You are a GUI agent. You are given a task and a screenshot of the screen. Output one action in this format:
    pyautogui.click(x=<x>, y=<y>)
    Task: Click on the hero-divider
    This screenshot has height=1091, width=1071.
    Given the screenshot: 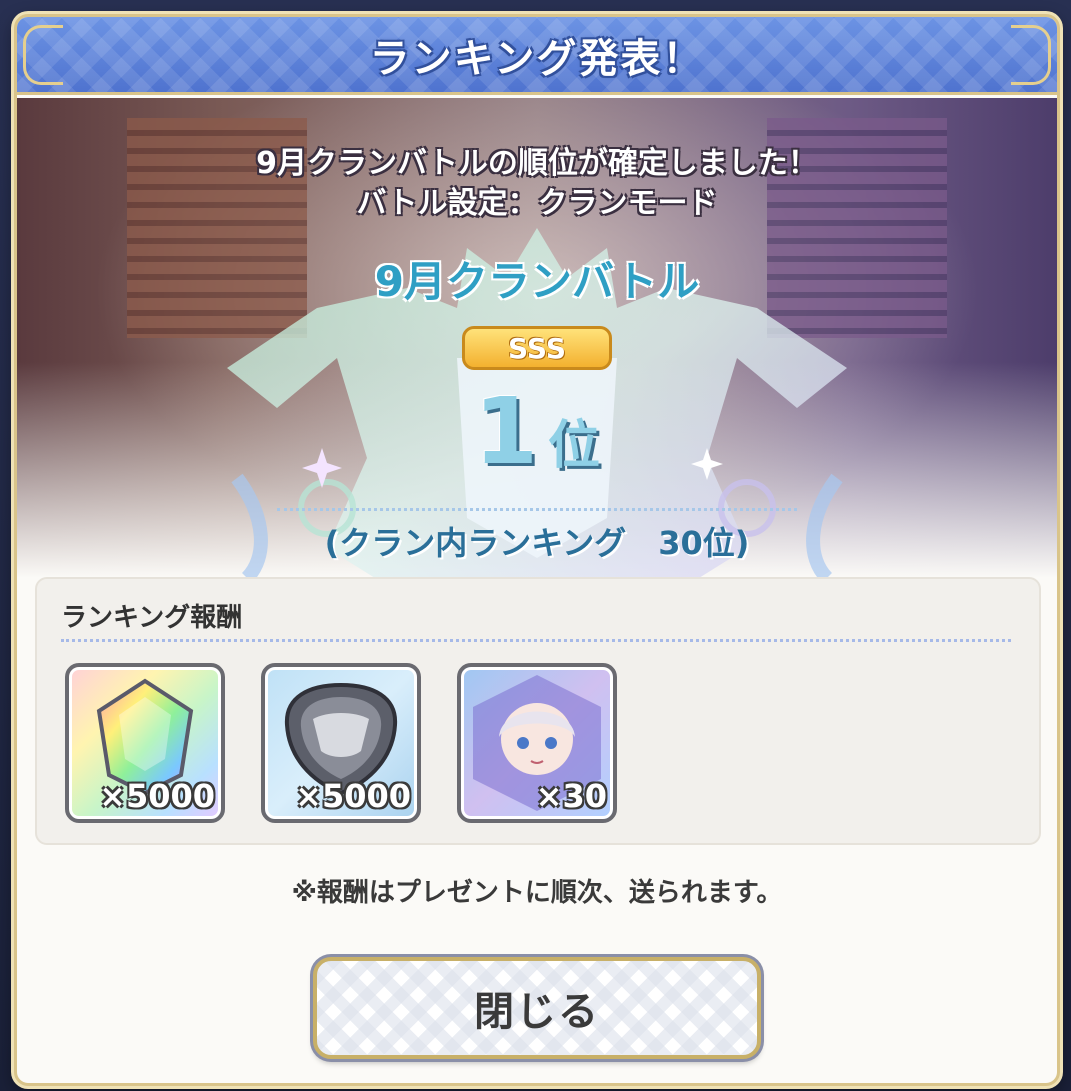 What is the action you would take?
    pyautogui.click(x=537, y=509)
    